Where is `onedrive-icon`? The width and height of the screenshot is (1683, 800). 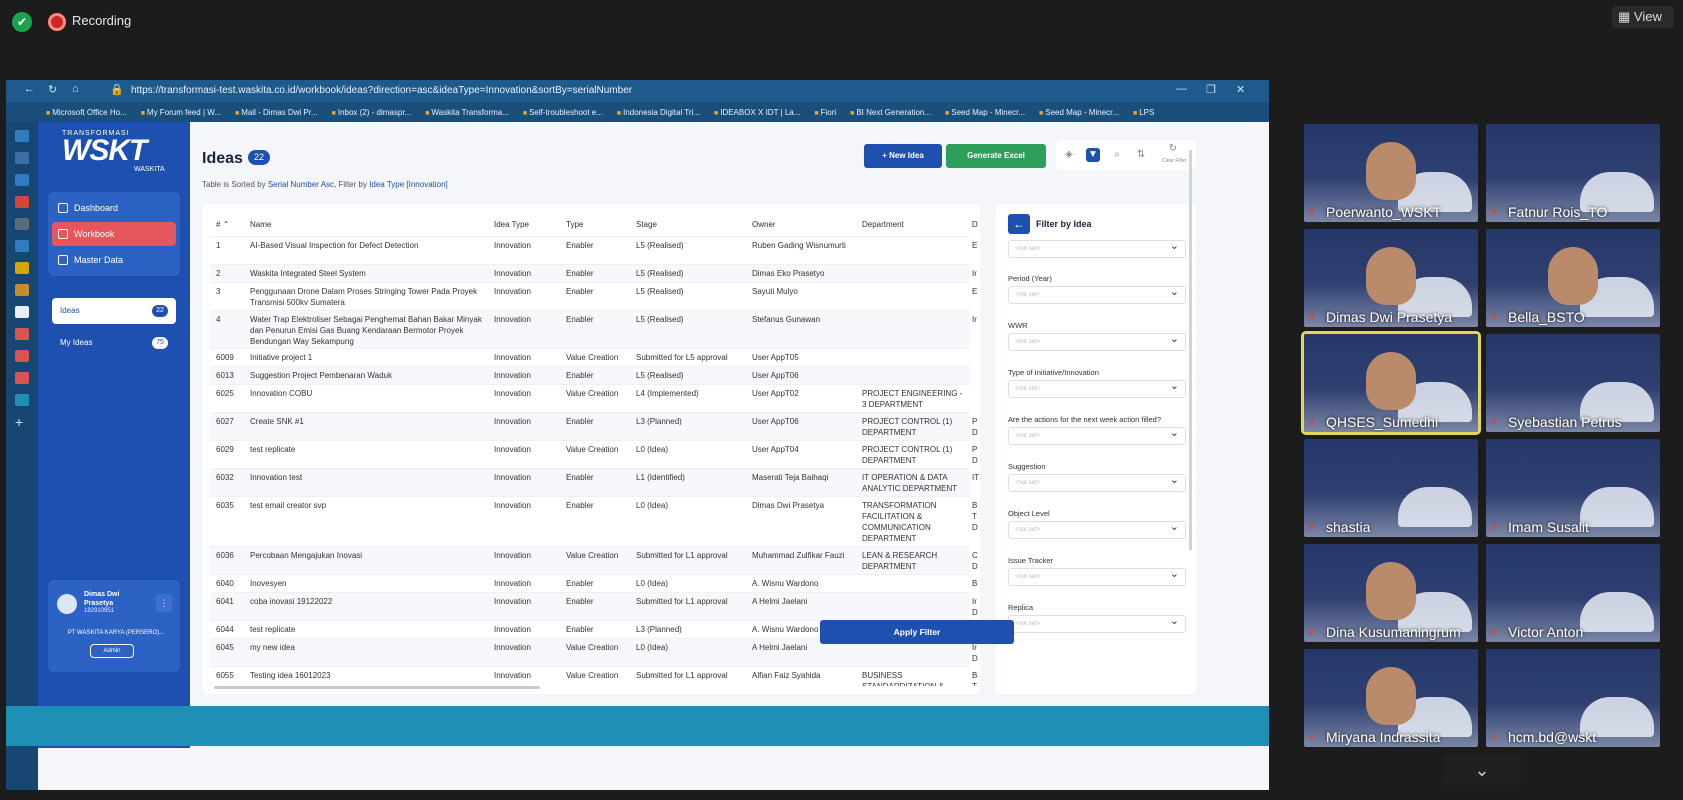
onedrive-icon is located at coordinates (22, 246).